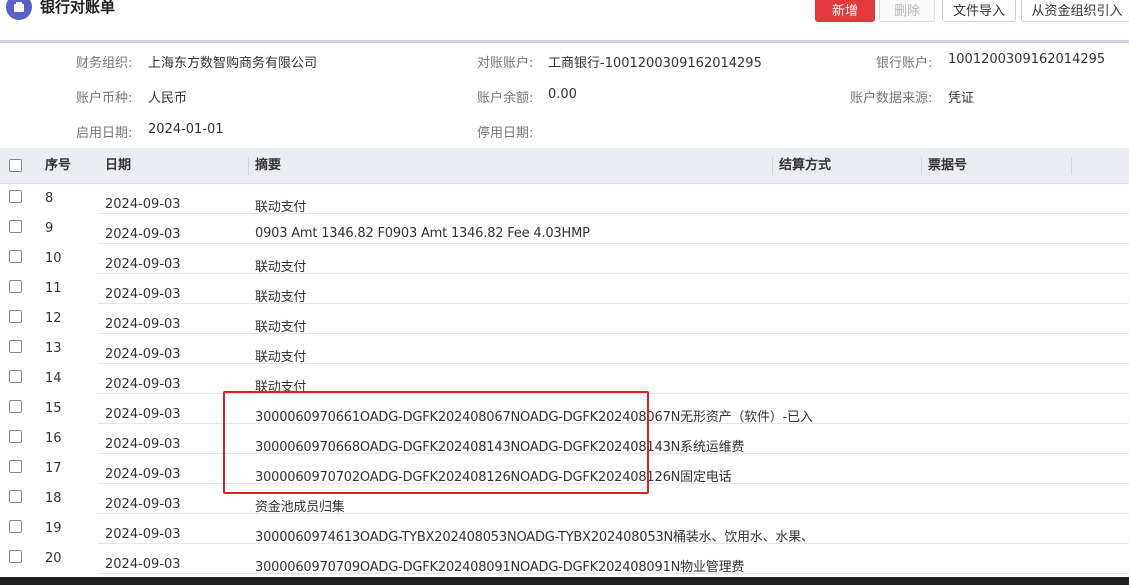 The image size is (1129, 585). Describe the element at coordinates (1027, 59) in the screenshot. I see `bank-account-value: 1001200309162014295` at that location.